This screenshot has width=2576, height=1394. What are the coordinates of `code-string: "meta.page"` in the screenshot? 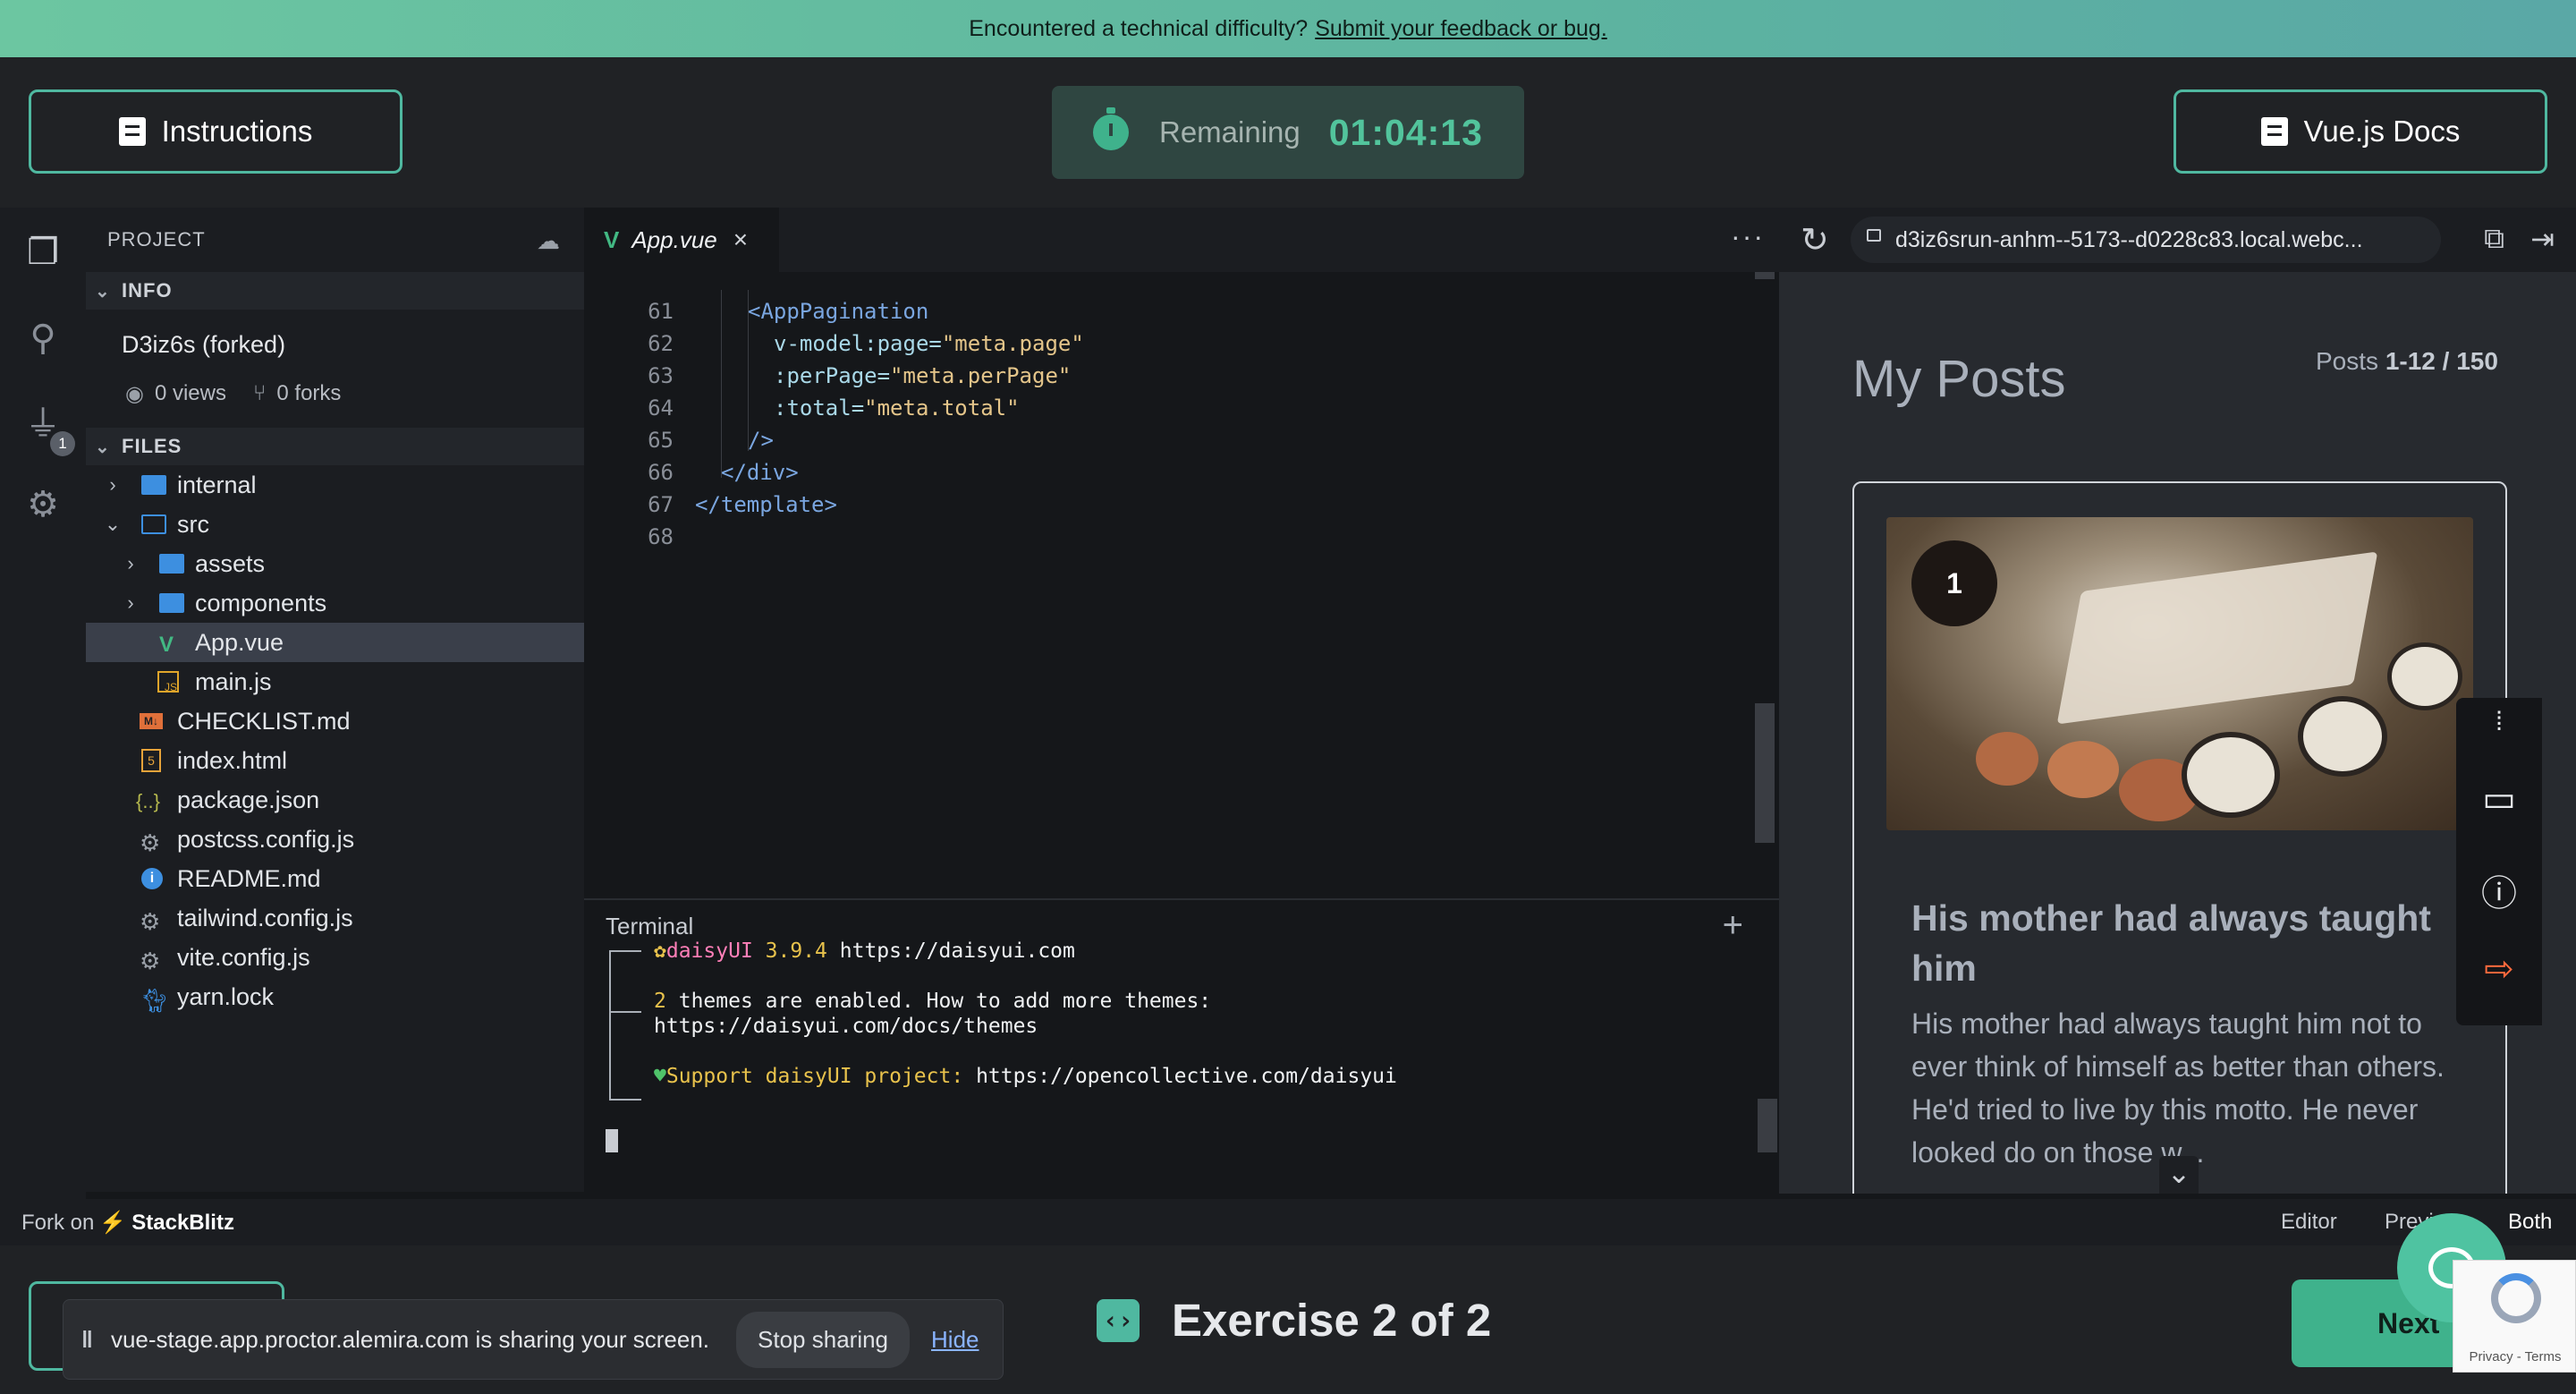 It's located at (1012, 343).